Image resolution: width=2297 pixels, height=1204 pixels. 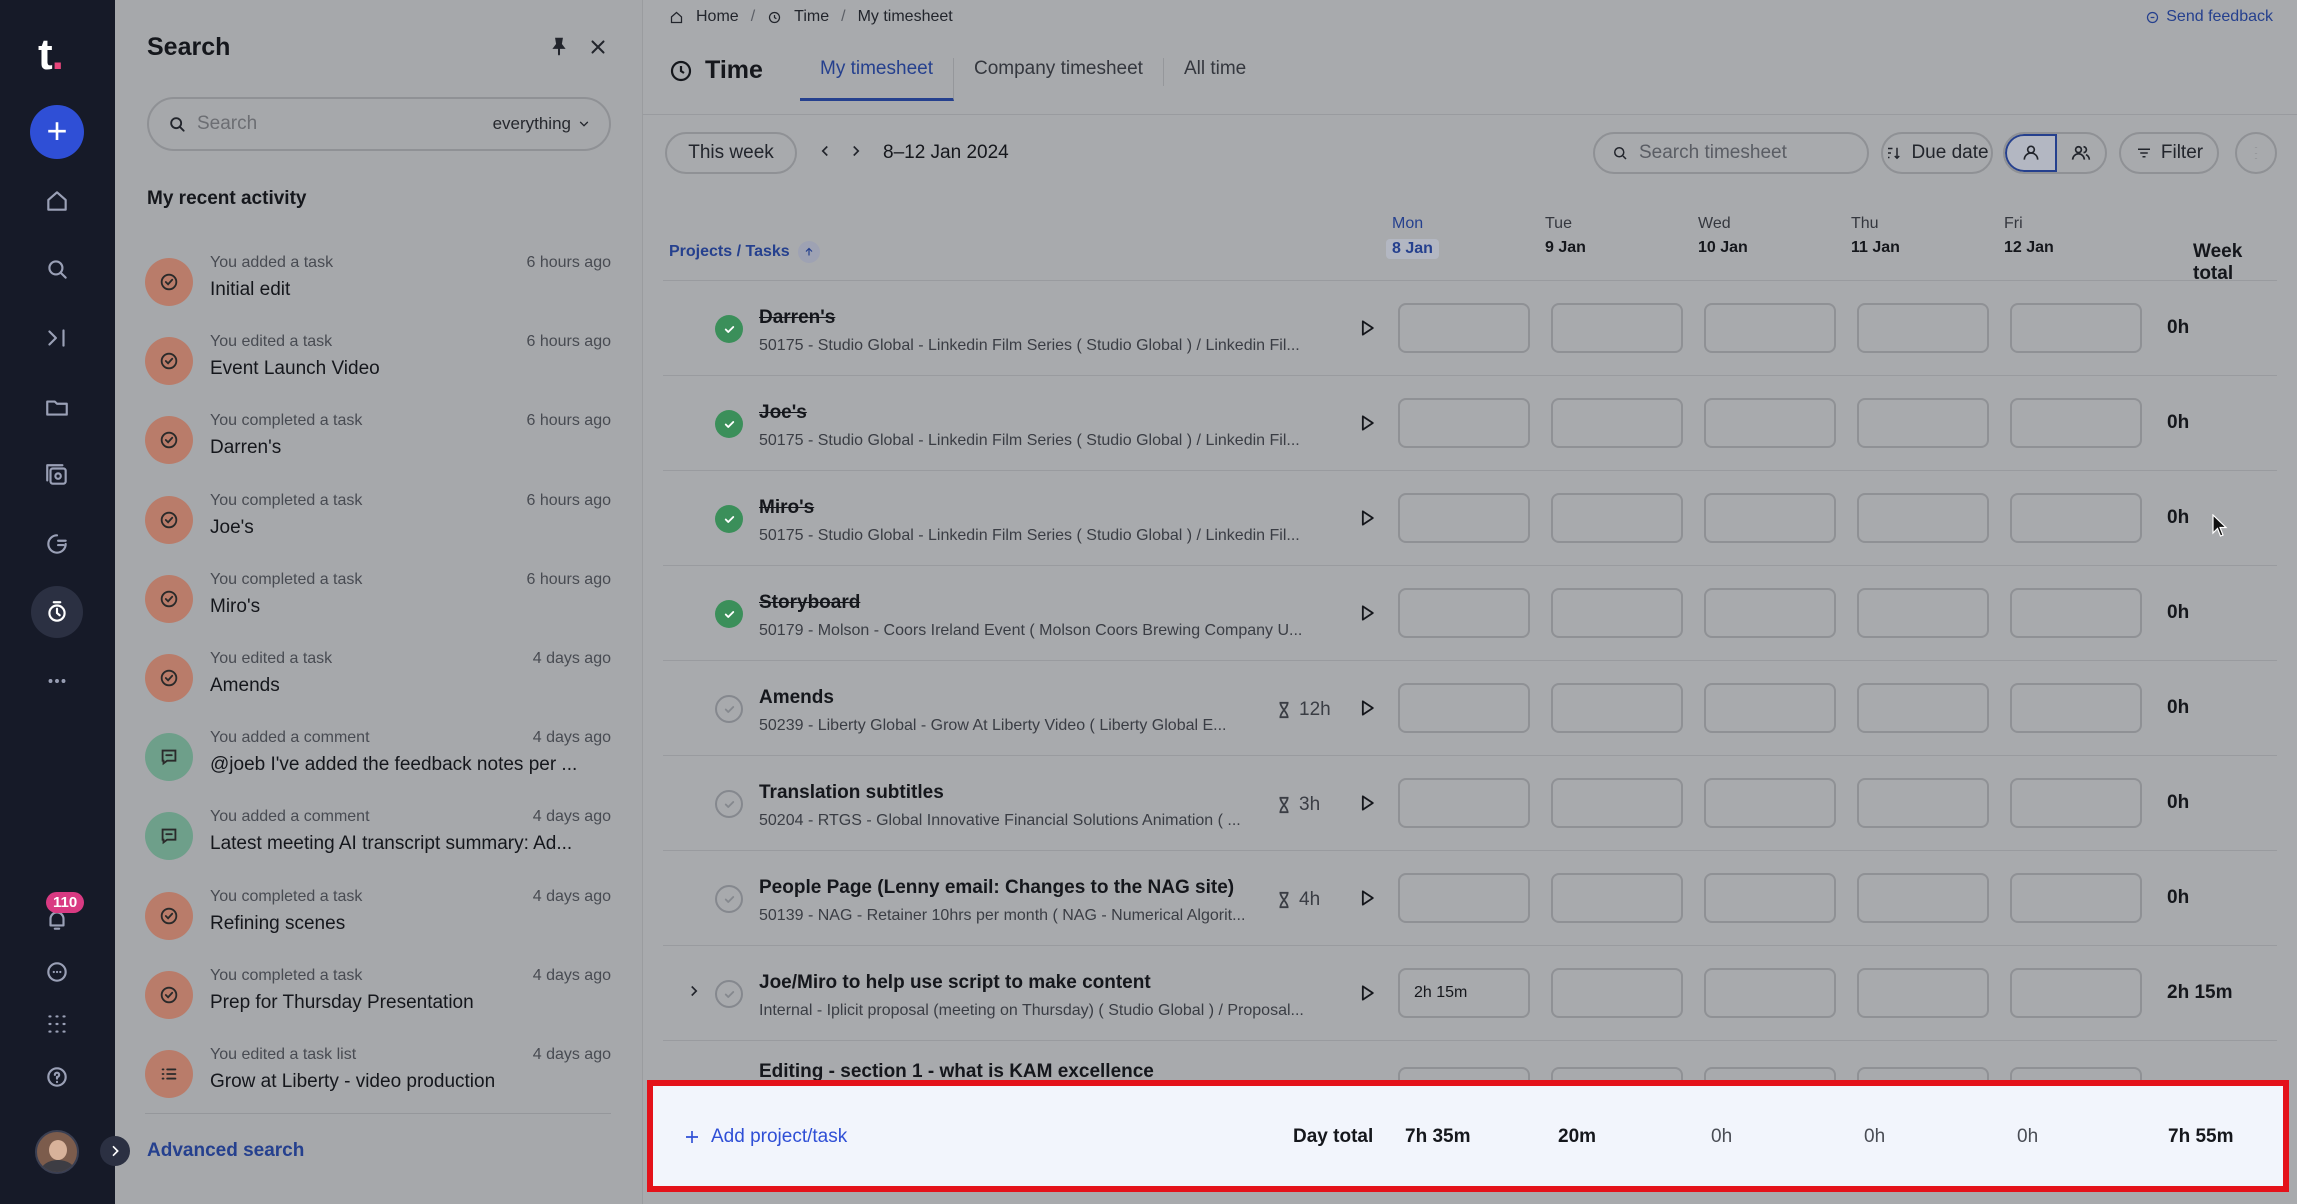 What do you see at coordinates (598, 47) in the screenshot?
I see `close-icon` at bounding box center [598, 47].